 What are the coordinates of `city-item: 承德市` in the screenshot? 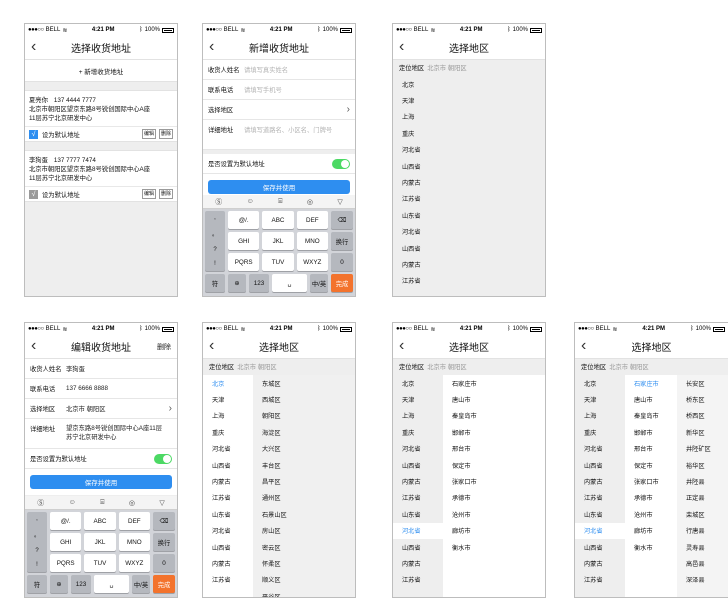 It's located at (494, 498).